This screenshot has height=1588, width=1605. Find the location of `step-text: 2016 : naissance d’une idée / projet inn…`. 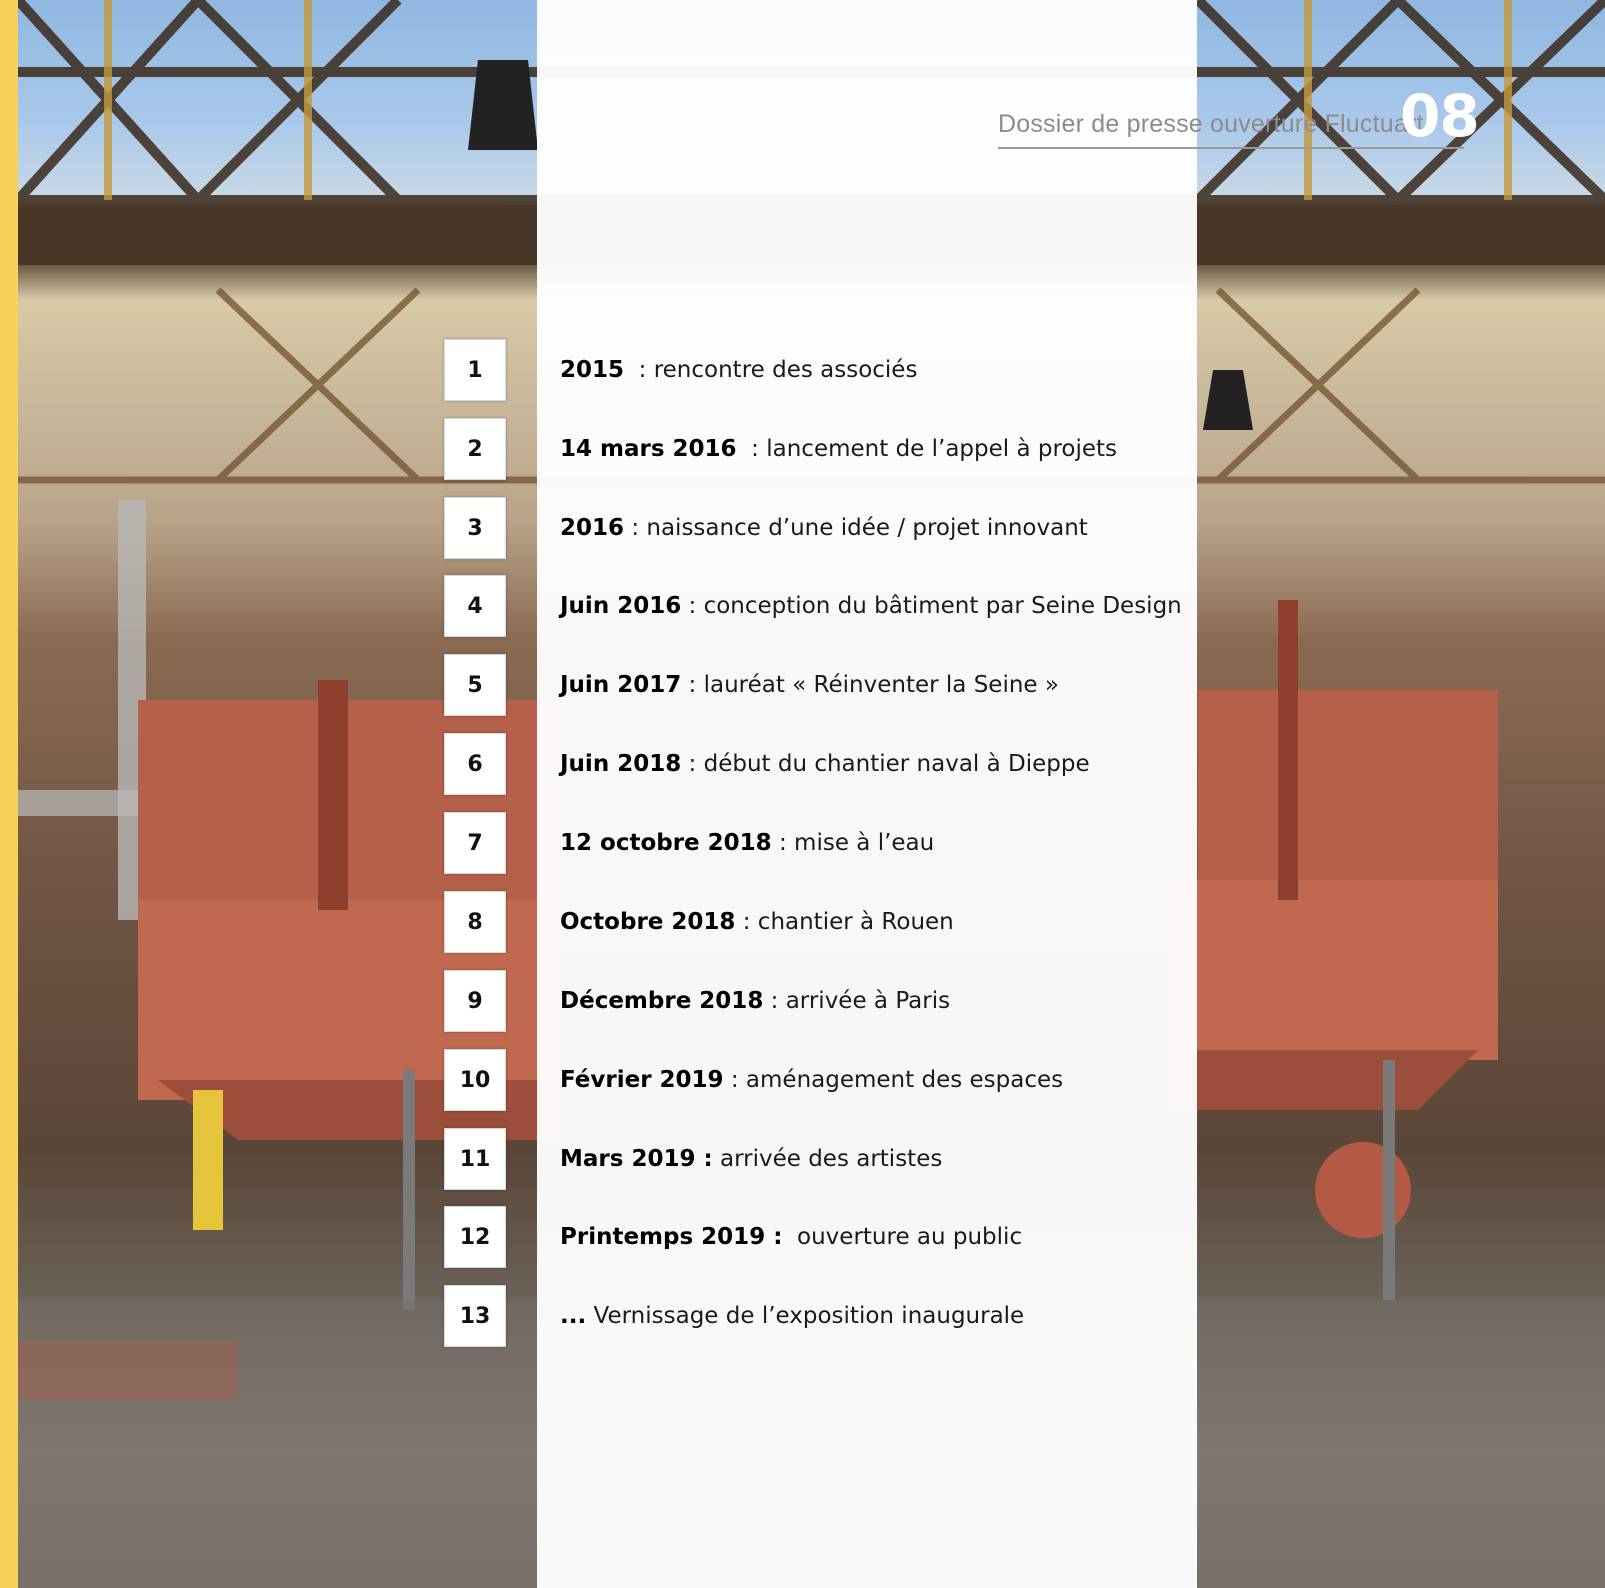

step-text: 2016 : naissance d’une idée / projet inn… is located at coordinates (824, 528).